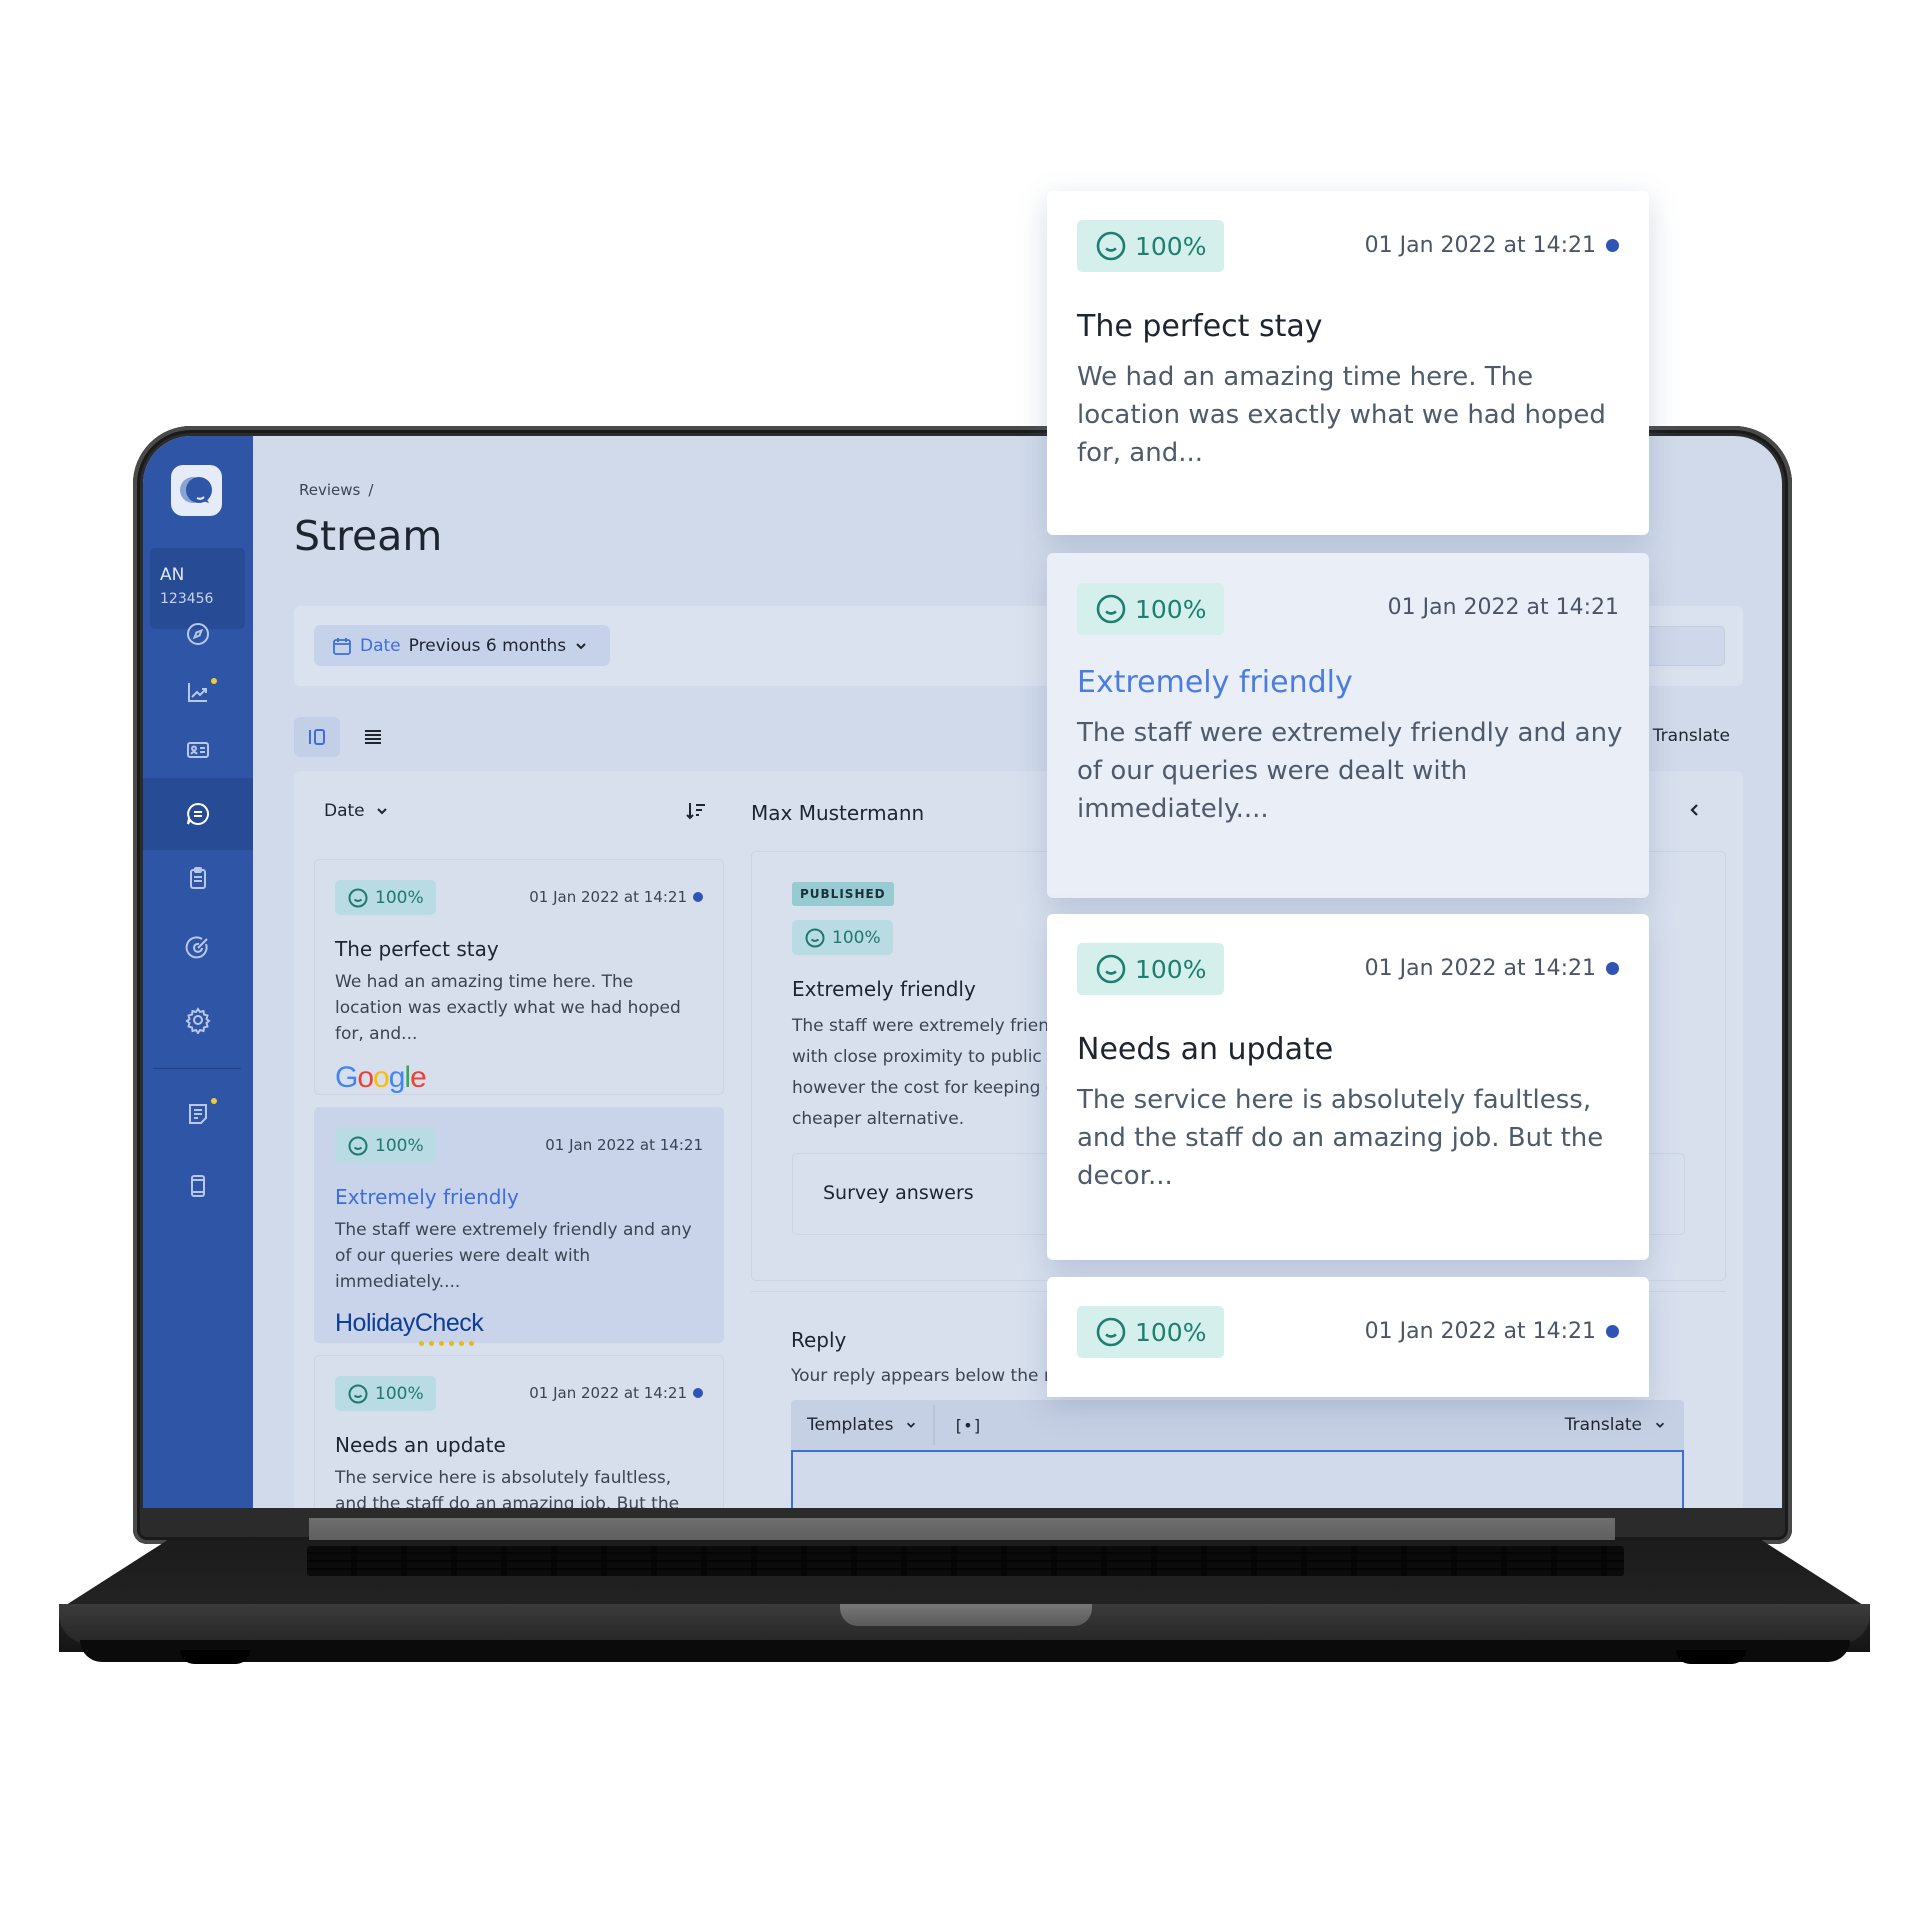 The height and width of the screenshot is (1920, 1920). I want to click on insert-variable-button: [•], so click(967, 1425).